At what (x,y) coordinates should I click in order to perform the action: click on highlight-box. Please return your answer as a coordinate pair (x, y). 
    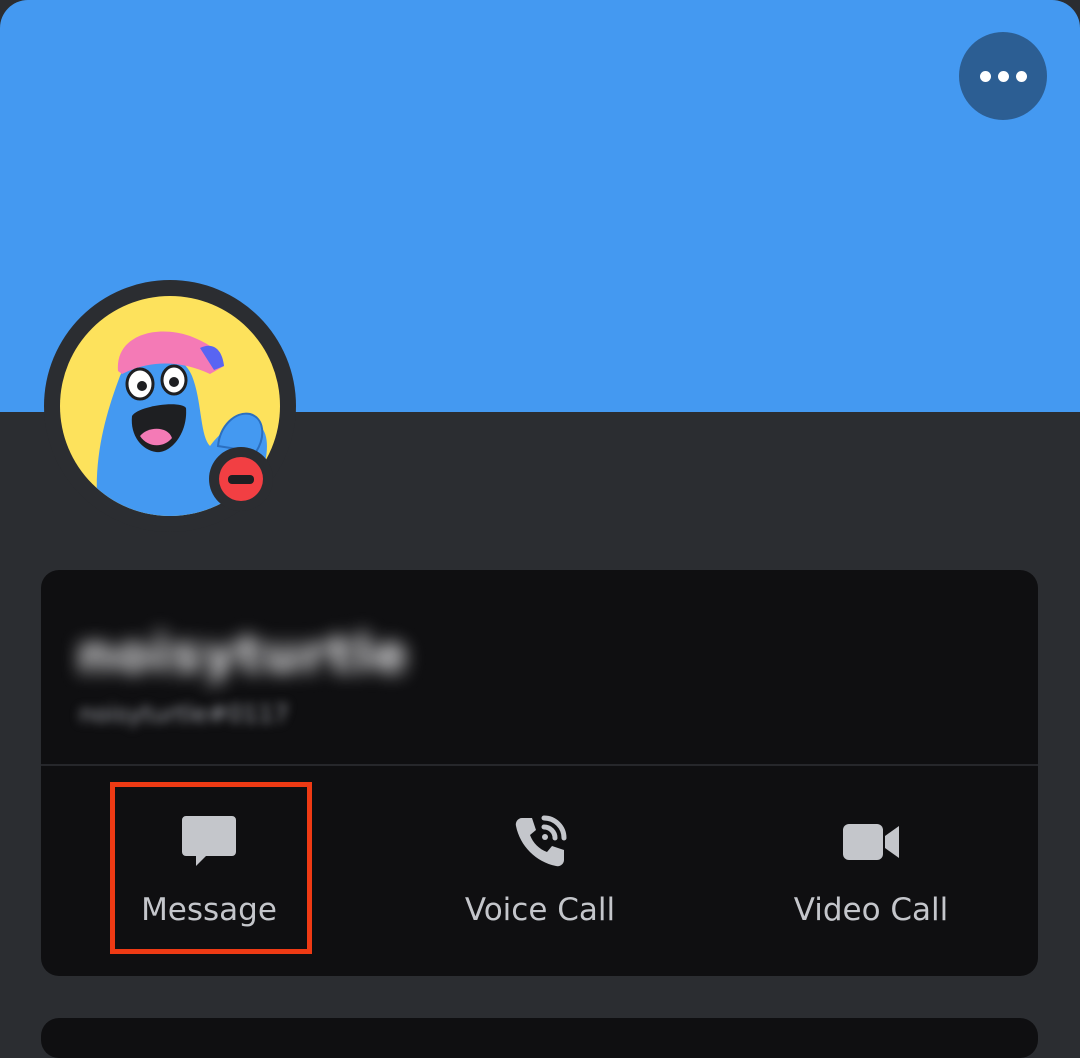
    Looking at the image, I should click on (211, 868).